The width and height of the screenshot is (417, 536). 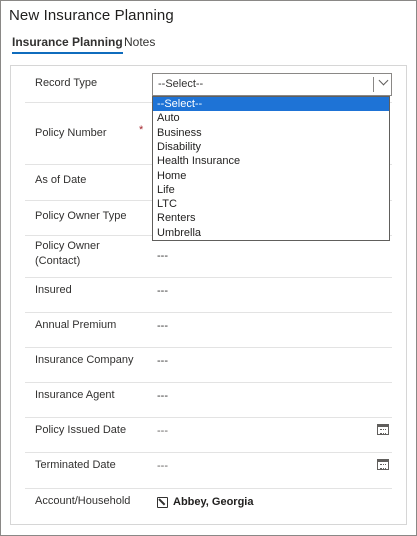 What do you see at coordinates (162, 396) in the screenshot?
I see `insurance-agent-value: ---` at bounding box center [162, 396].